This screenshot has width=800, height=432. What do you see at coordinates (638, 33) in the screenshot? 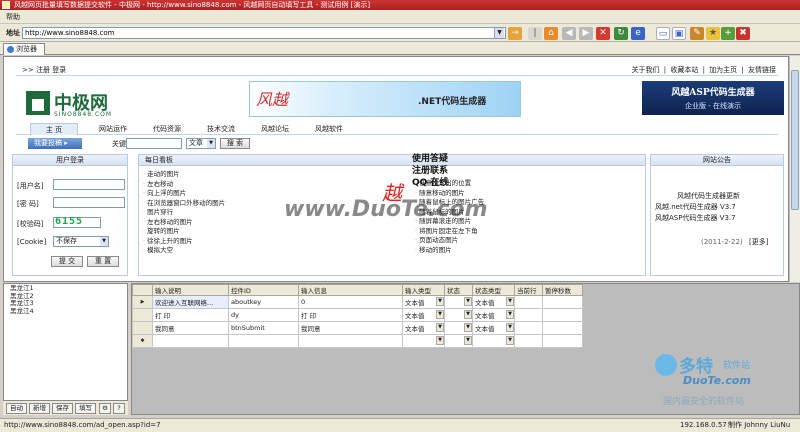
I see `ie-icon: e` at bounding box center [638, 33].